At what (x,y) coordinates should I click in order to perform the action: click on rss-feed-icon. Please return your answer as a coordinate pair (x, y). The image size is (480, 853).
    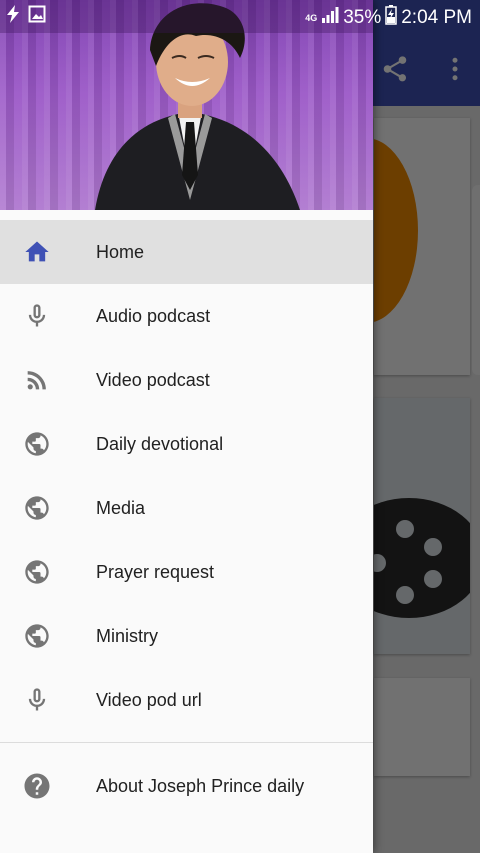
    Looking at the image, I should click on (37, 380).